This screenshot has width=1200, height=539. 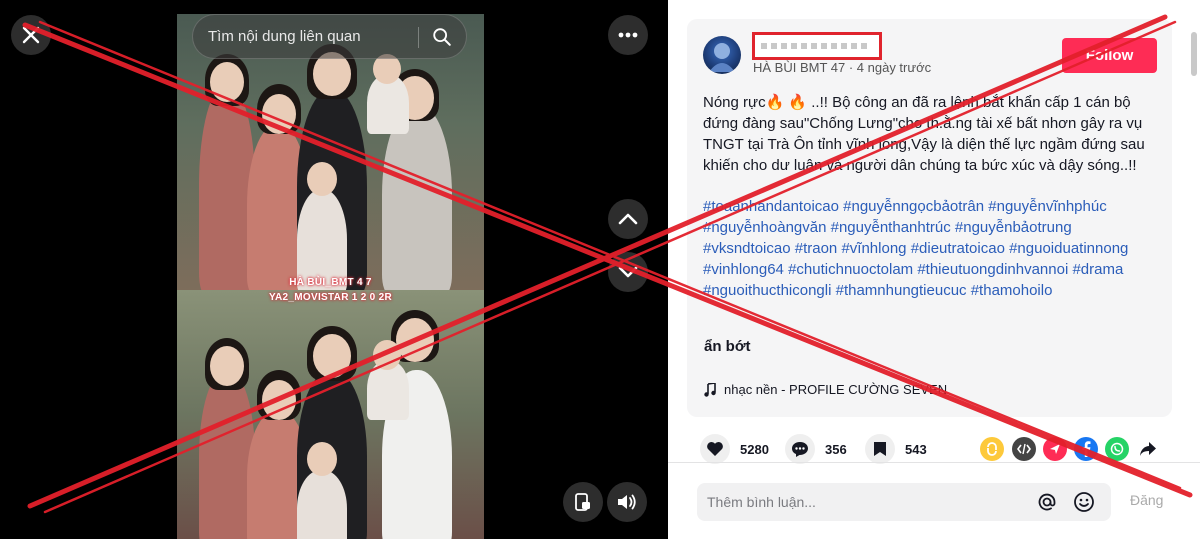 I want to click on video-watermark-line1: HÀ BÙI_BMT 4 7, so click(x=330, y=282).